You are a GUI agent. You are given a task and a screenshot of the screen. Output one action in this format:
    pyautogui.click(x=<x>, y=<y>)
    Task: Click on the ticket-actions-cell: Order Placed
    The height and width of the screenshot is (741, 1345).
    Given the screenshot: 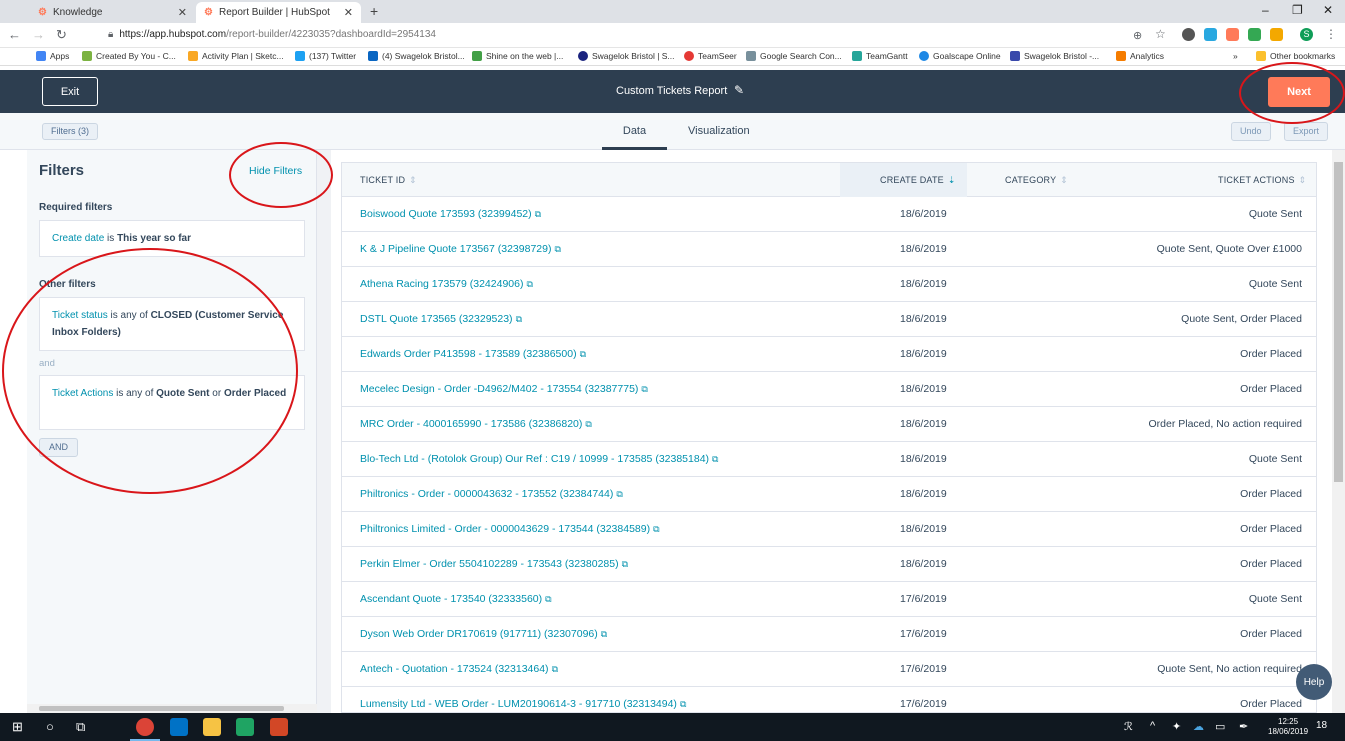 What is the action you would take?
    pyautogui.click(x=1271, y=704)
    